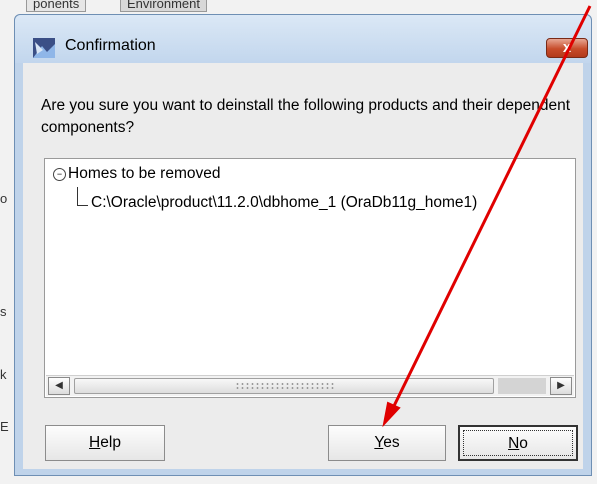  Describe the element at coordinates (522, 386) in the screenshot. I see `scrollbar-track` at that location.